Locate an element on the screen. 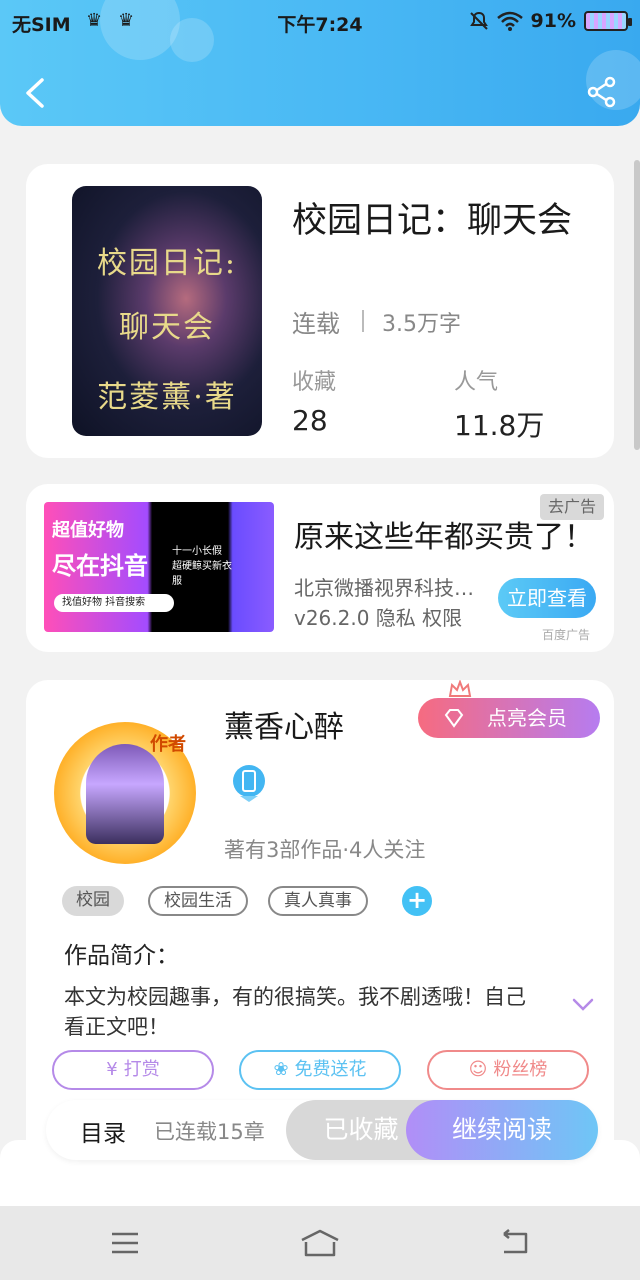  system-nav-bar is located at coordinates (320, 1243).